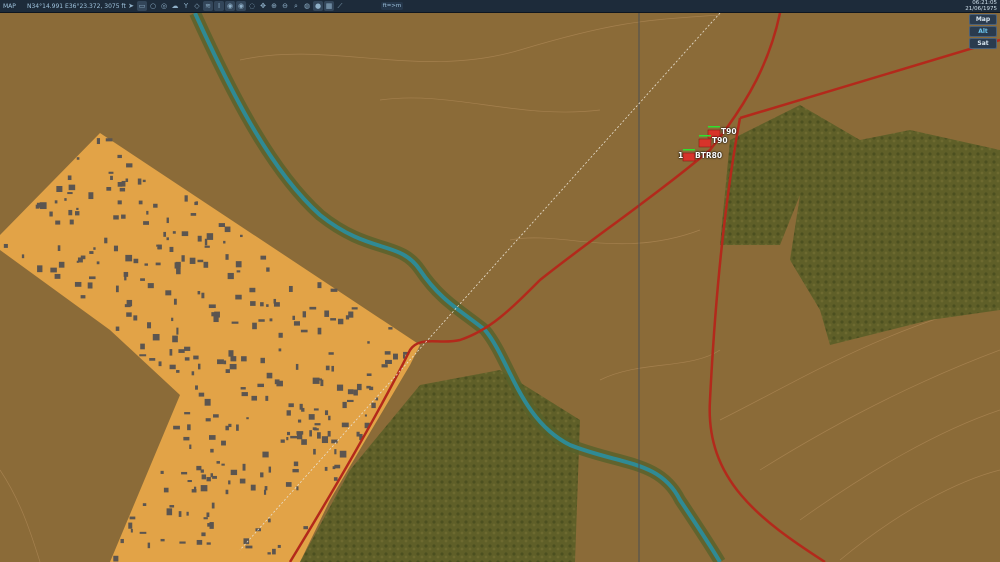 The width and height of the screenshot is (1000, 562). Describe the element at coordinates (164, 6) in the screenshot. I see `layers-icon: ◎` at that location.